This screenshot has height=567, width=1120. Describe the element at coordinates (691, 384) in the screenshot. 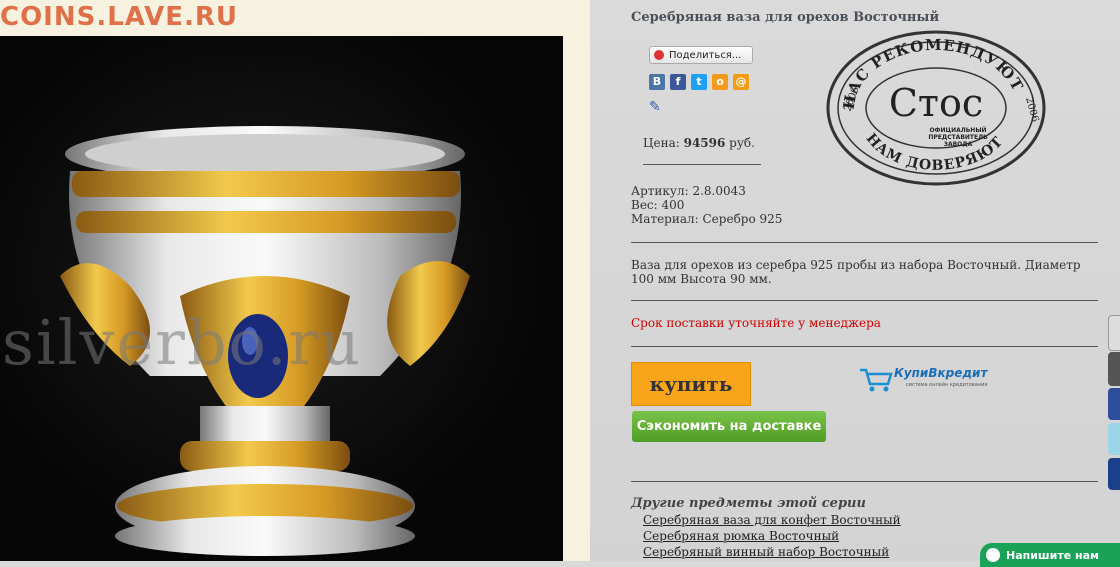

I see `buy-button: купить` at that location.